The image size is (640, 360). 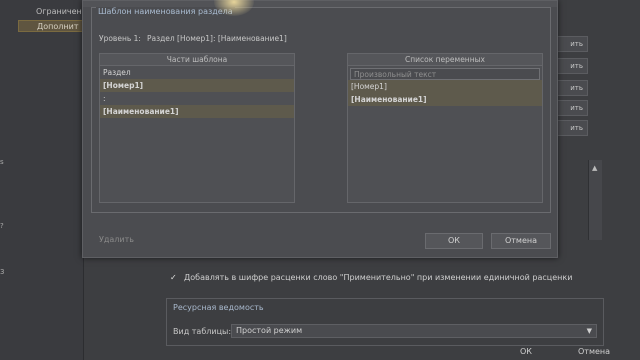 What do you see at coordinates (594, 168) in the screenshot?
I see `scroll-up-icon: ▲` at bounding box center [594, 168].